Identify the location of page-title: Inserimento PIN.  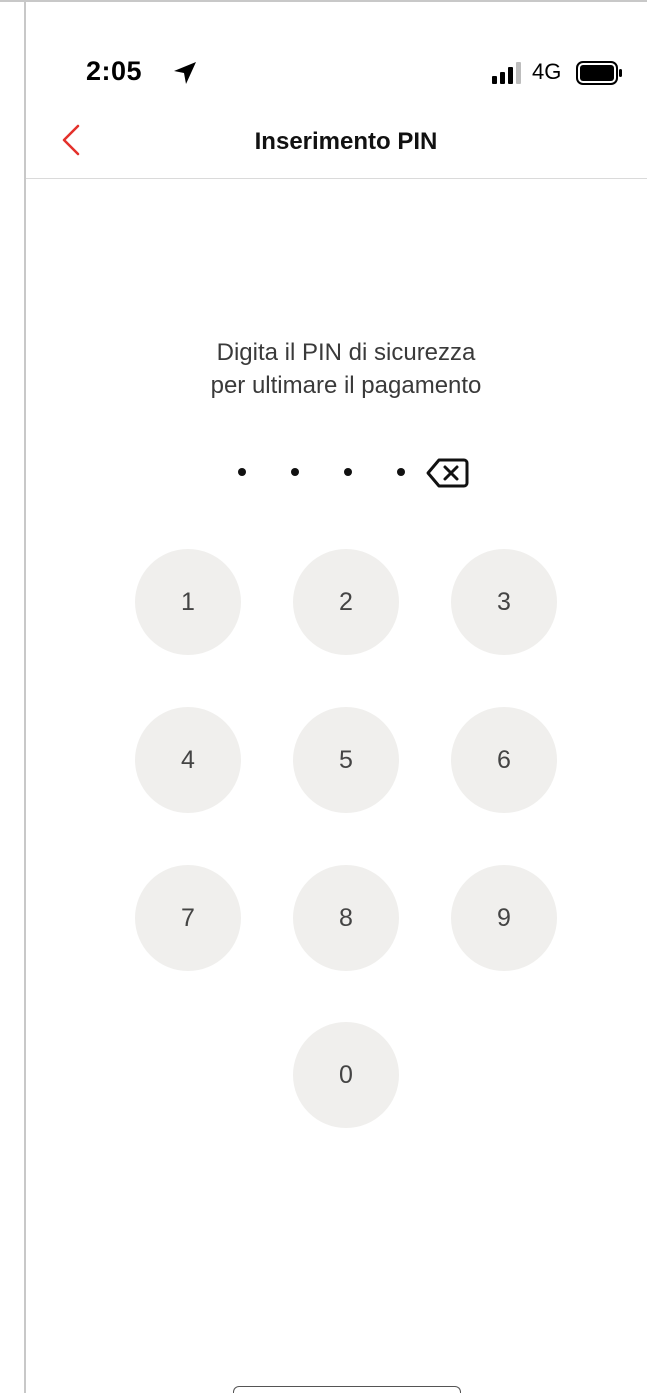
(346, 141).